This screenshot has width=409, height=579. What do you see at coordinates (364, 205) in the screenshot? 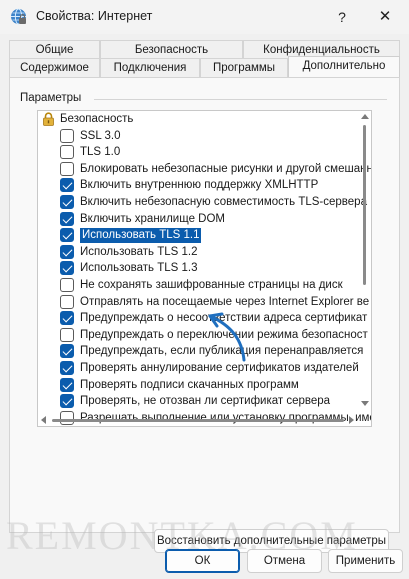
I see `vertical-scroll-thumb` at bounding box center [364, 205].